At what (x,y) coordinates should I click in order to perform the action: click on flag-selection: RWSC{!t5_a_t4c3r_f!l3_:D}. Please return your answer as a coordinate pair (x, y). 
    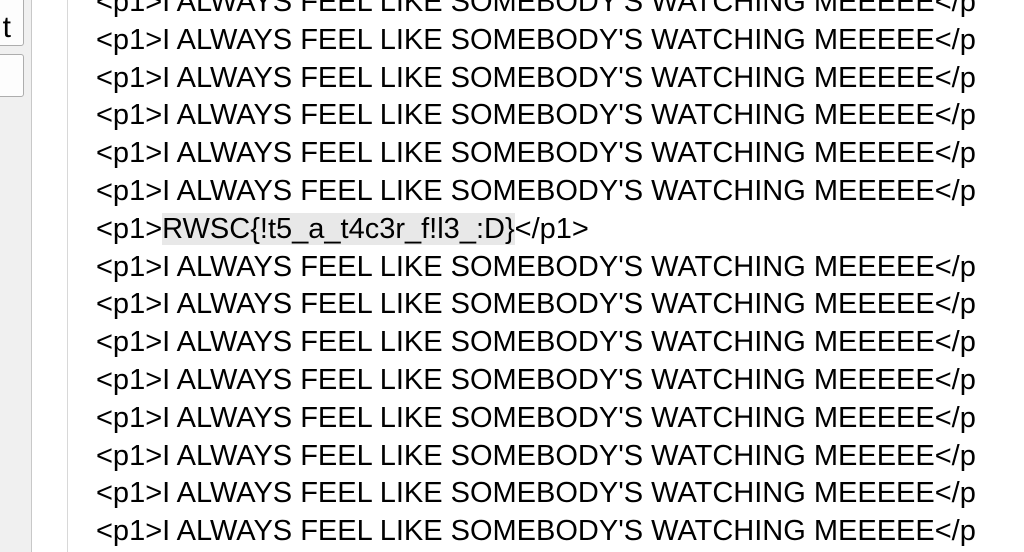
    Looking at the image, I should click on (338, 228).